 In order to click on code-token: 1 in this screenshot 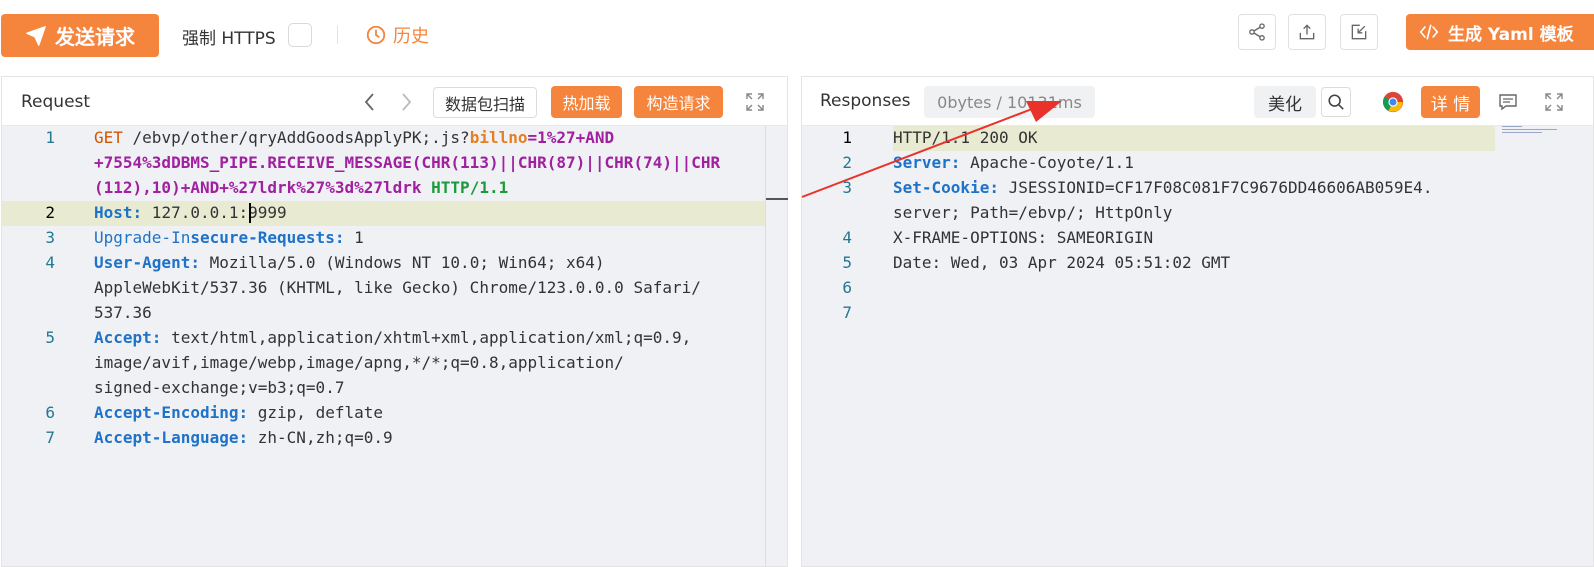, I will do `click(354, 237)`.